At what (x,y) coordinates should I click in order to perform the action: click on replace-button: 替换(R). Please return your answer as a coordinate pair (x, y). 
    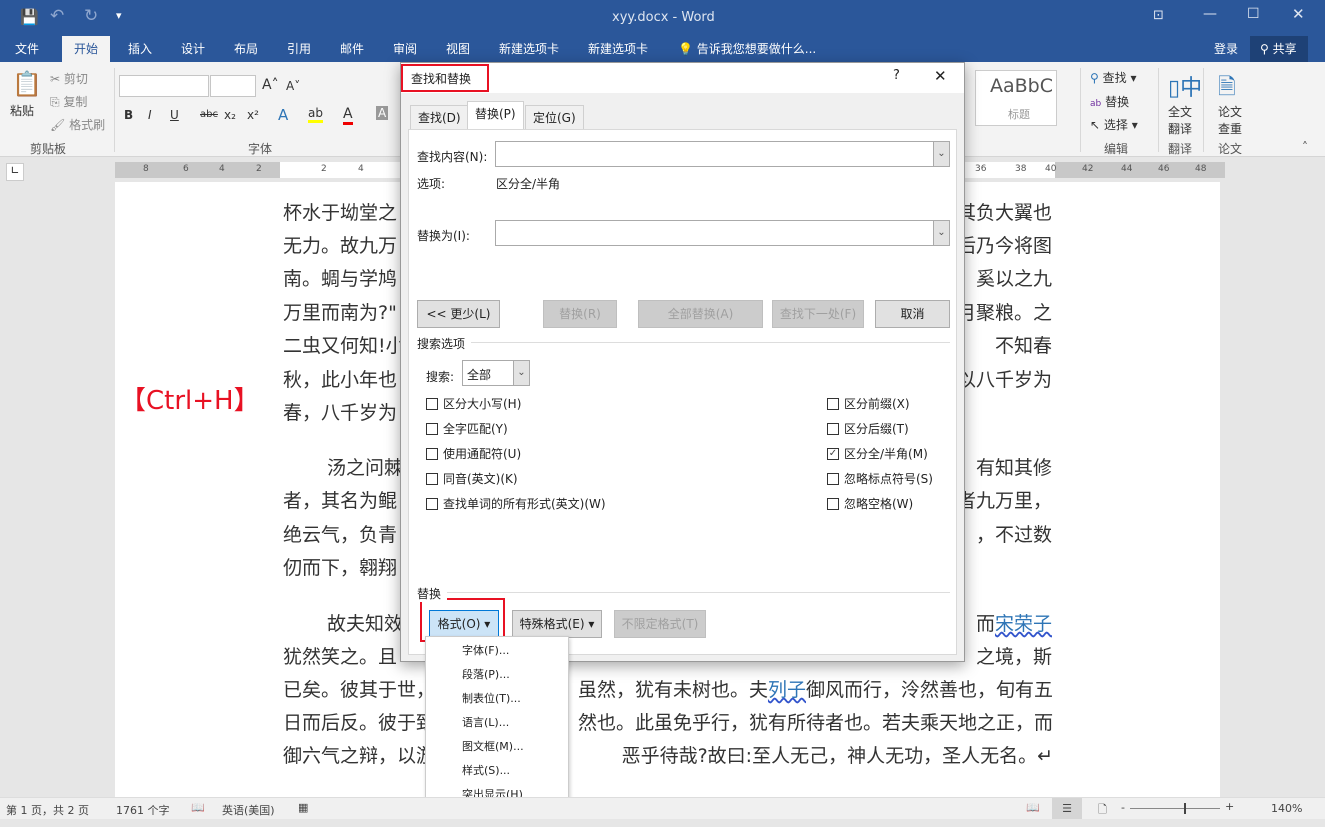
    Looking at the image, I should click on (580, 314).